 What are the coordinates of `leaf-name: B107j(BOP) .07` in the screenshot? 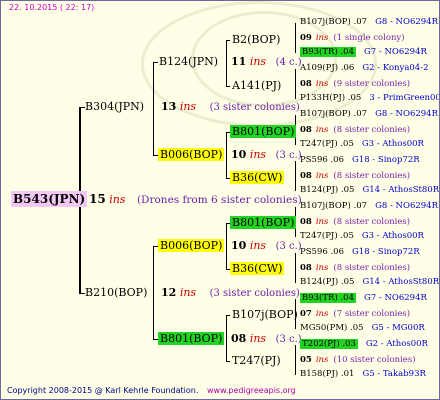 It's located at (334, 206).